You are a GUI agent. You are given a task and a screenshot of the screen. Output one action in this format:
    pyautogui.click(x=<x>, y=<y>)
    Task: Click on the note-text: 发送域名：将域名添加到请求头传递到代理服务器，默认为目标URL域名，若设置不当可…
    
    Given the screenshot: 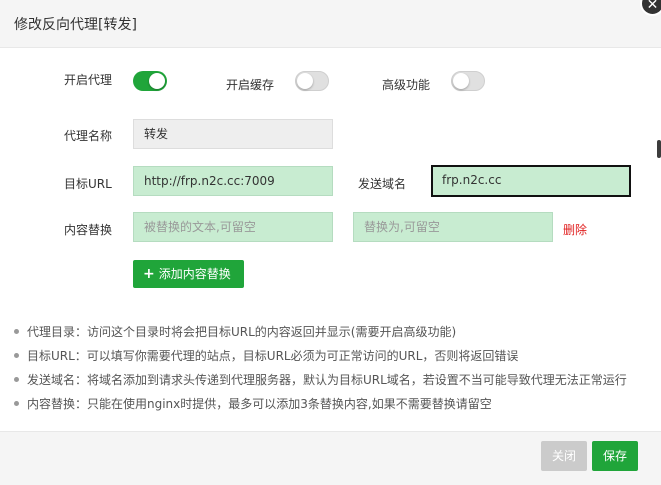 What is the action you would take?
    pyautogui.click(x=327, y=380)
    